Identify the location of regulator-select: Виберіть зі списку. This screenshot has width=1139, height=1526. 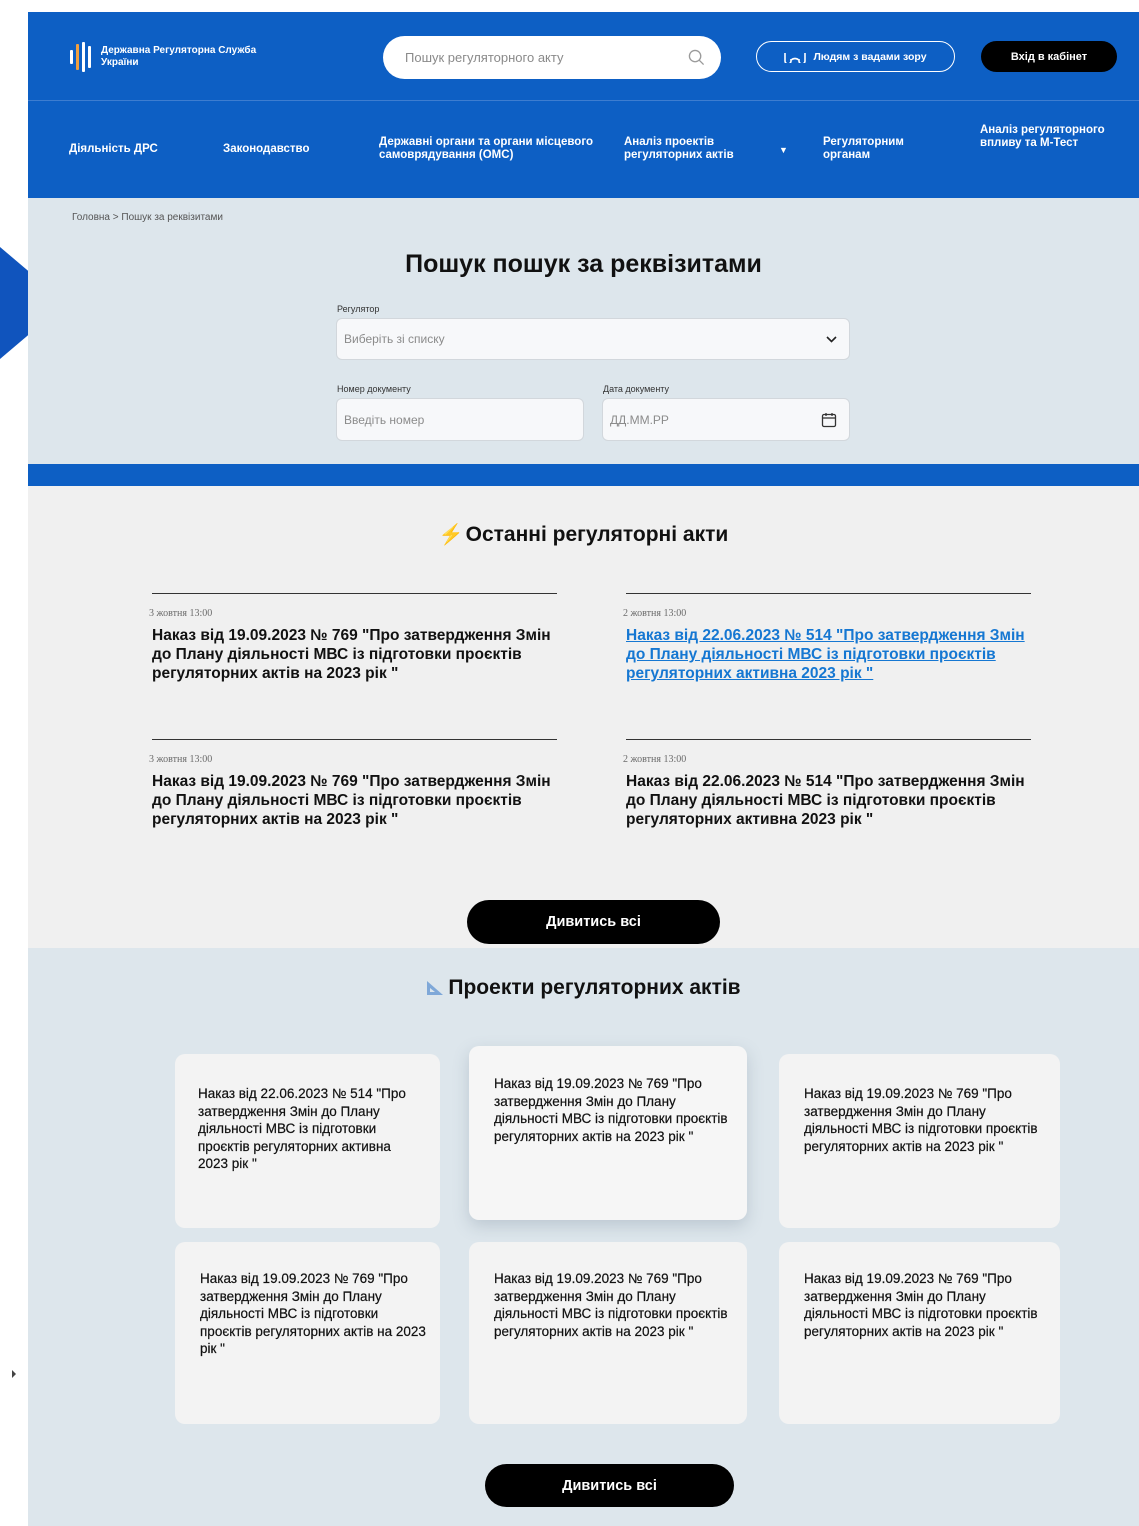
(593, 339).